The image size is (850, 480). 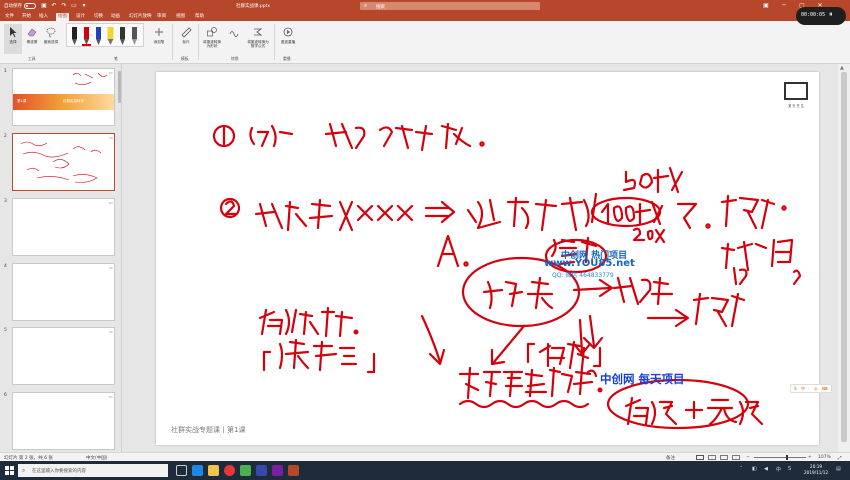 What do you see at coordinates (98, 17) in the screenshot?
I see `tab-transitions: 切换` at bounding box center [98, 17].